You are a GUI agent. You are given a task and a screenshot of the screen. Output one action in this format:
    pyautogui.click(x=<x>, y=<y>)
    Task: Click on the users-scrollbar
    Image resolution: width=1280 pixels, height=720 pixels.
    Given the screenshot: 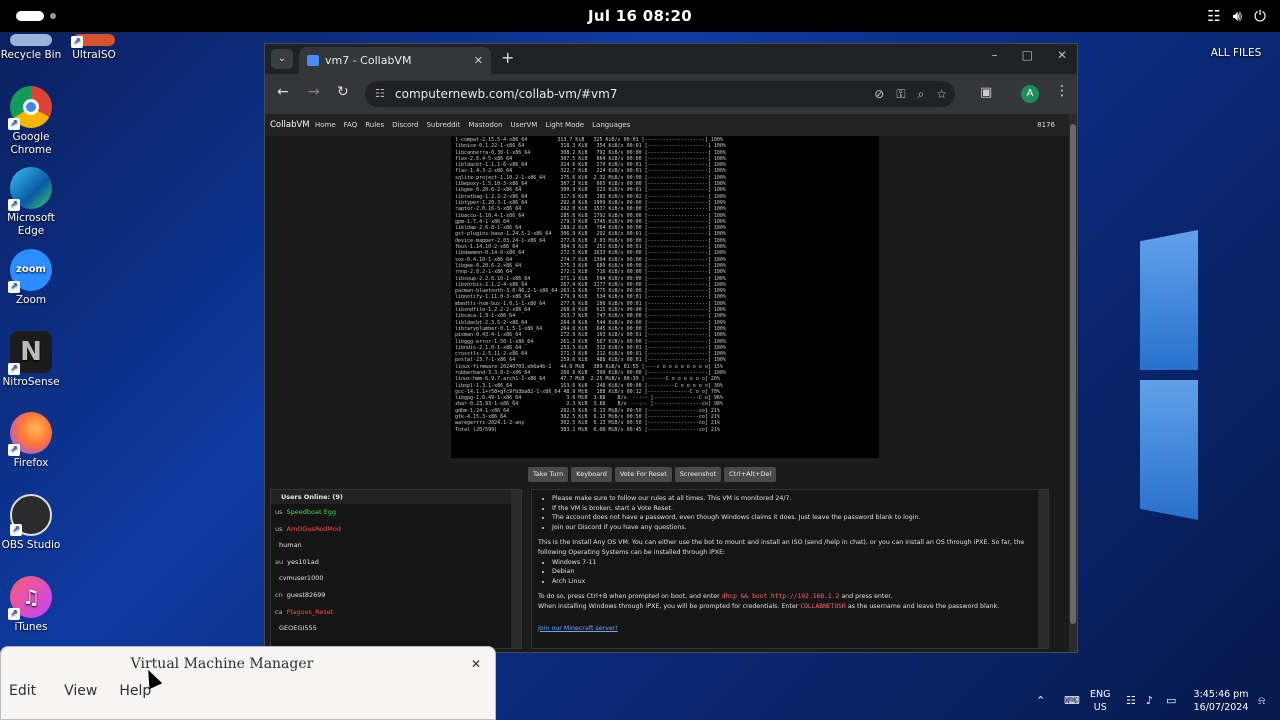 What is the action you would take?
    pyautogui.click(x=516, y=569)
    